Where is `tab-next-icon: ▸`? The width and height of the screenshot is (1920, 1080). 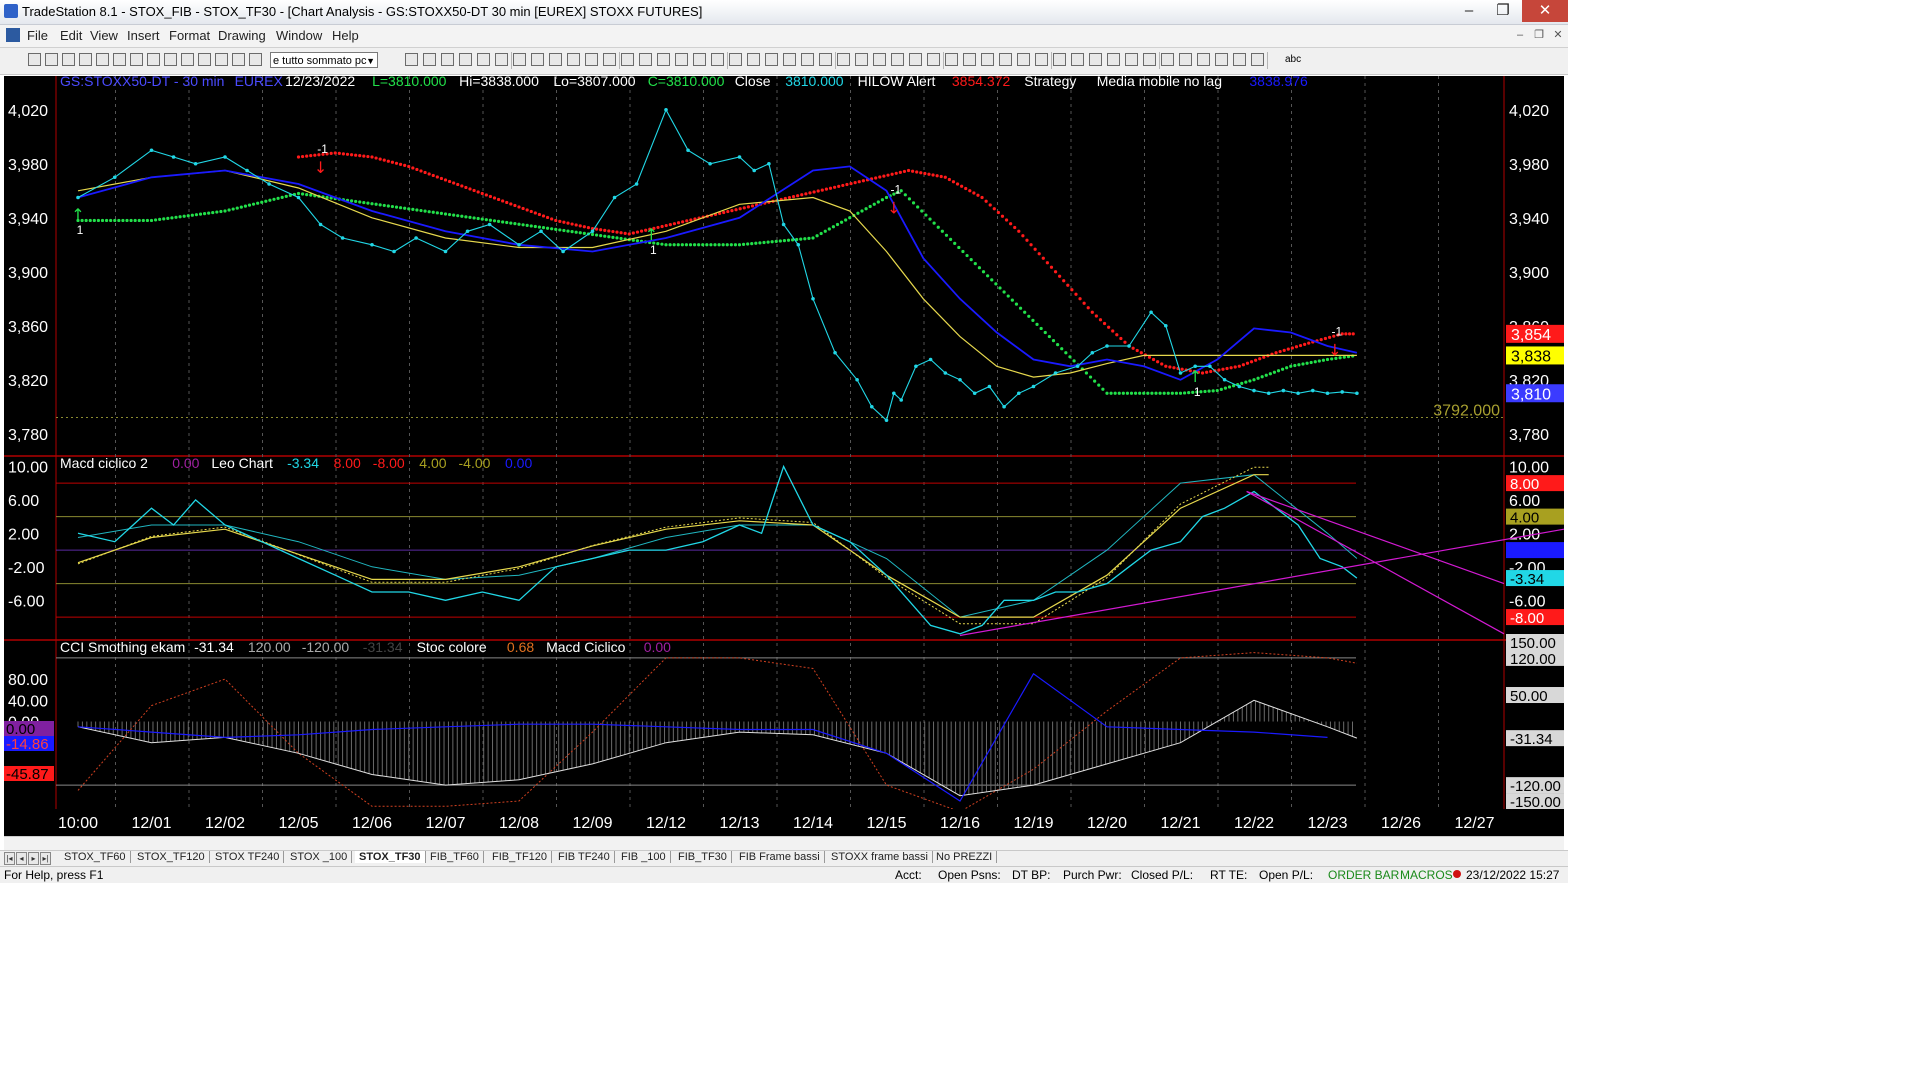 tab-next-icon: ▸ is located at coordinates (33, 858).